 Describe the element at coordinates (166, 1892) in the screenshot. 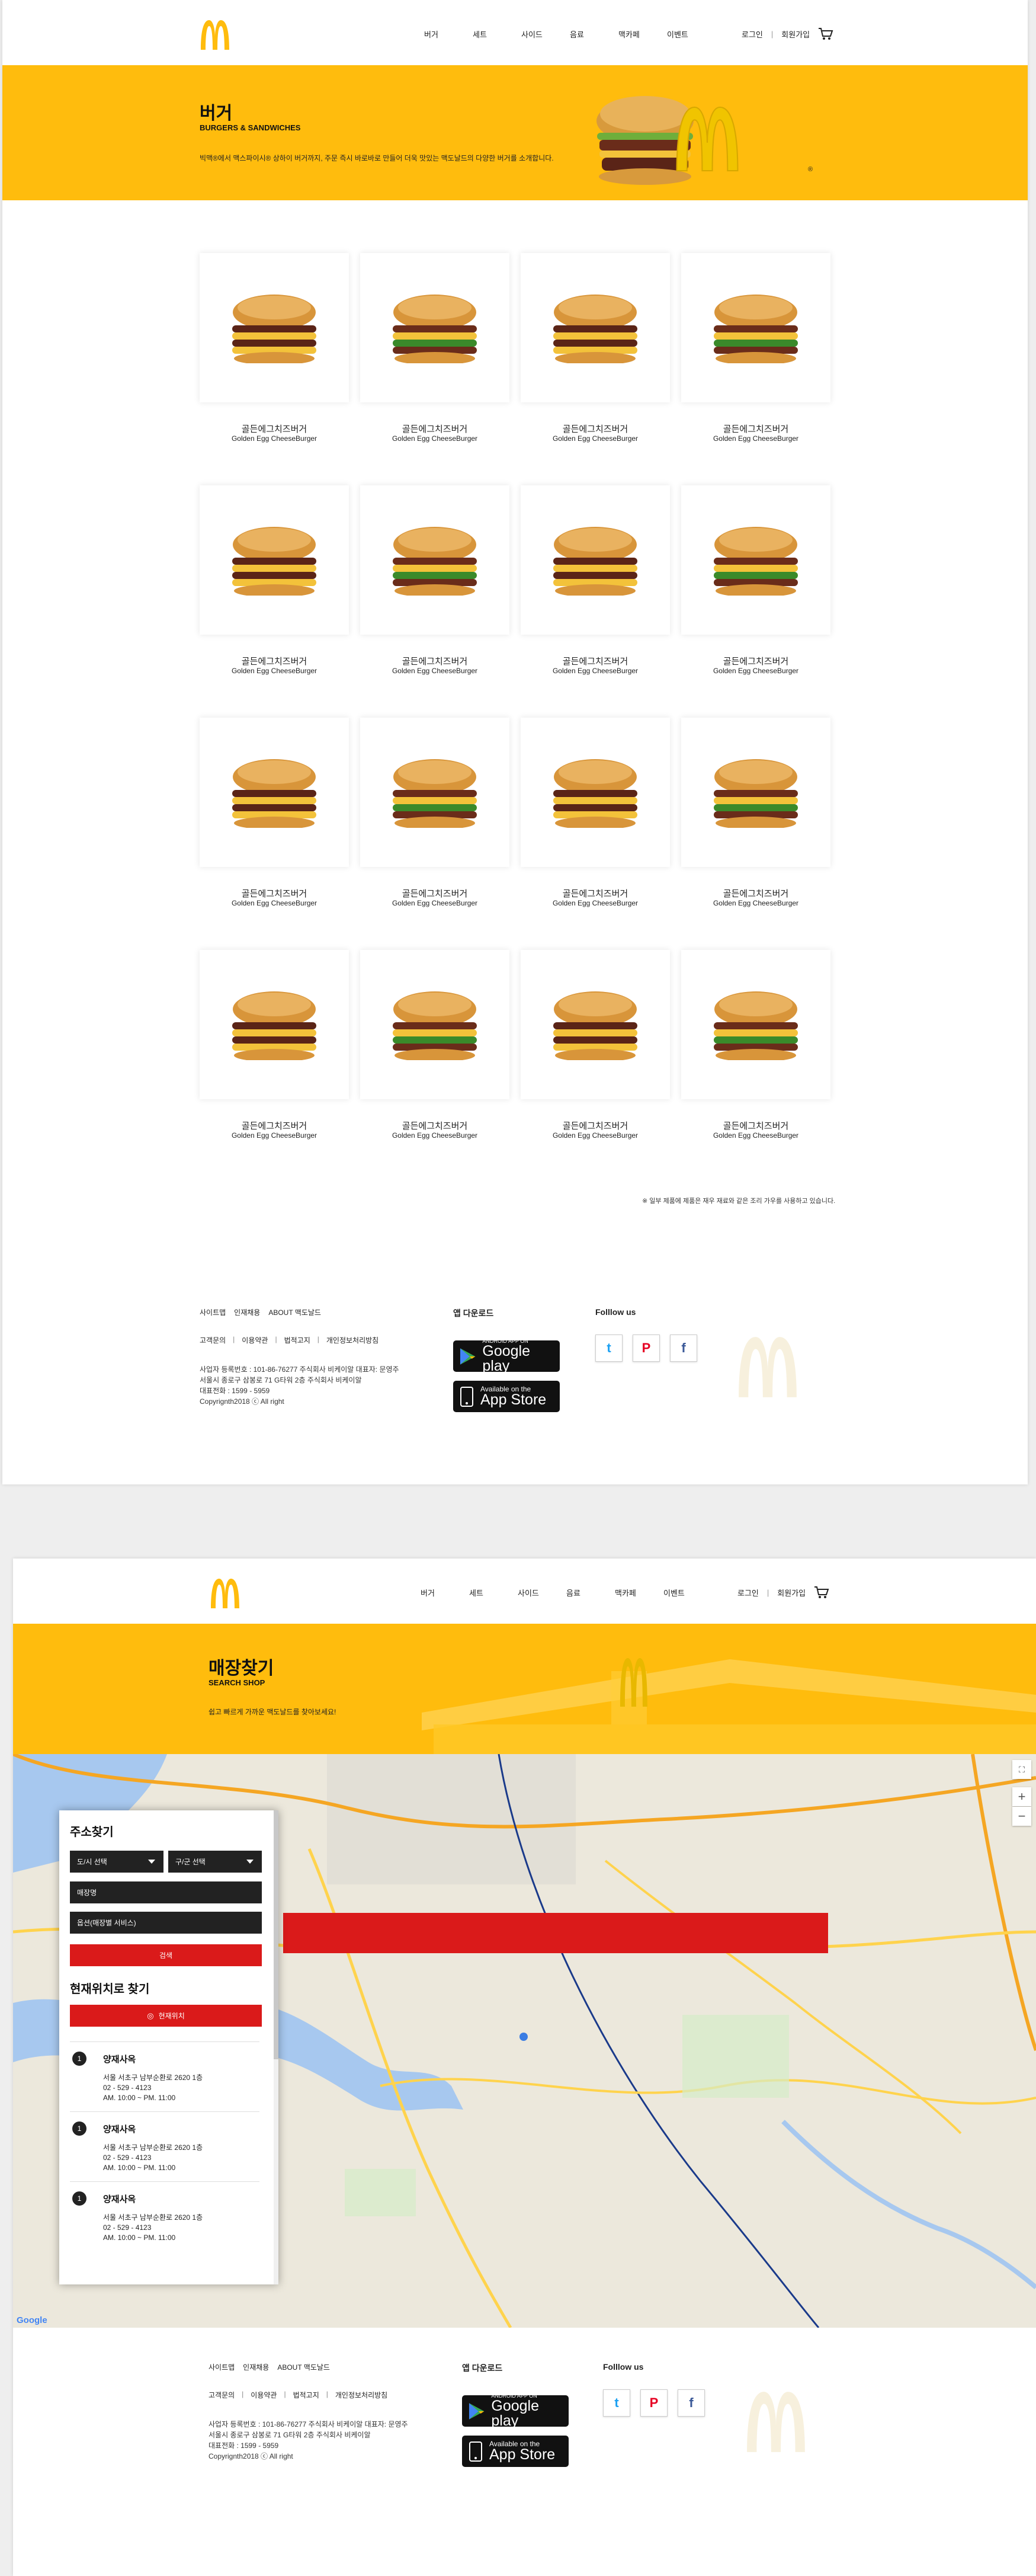

I see `store-name-input: 매장명` at that location.